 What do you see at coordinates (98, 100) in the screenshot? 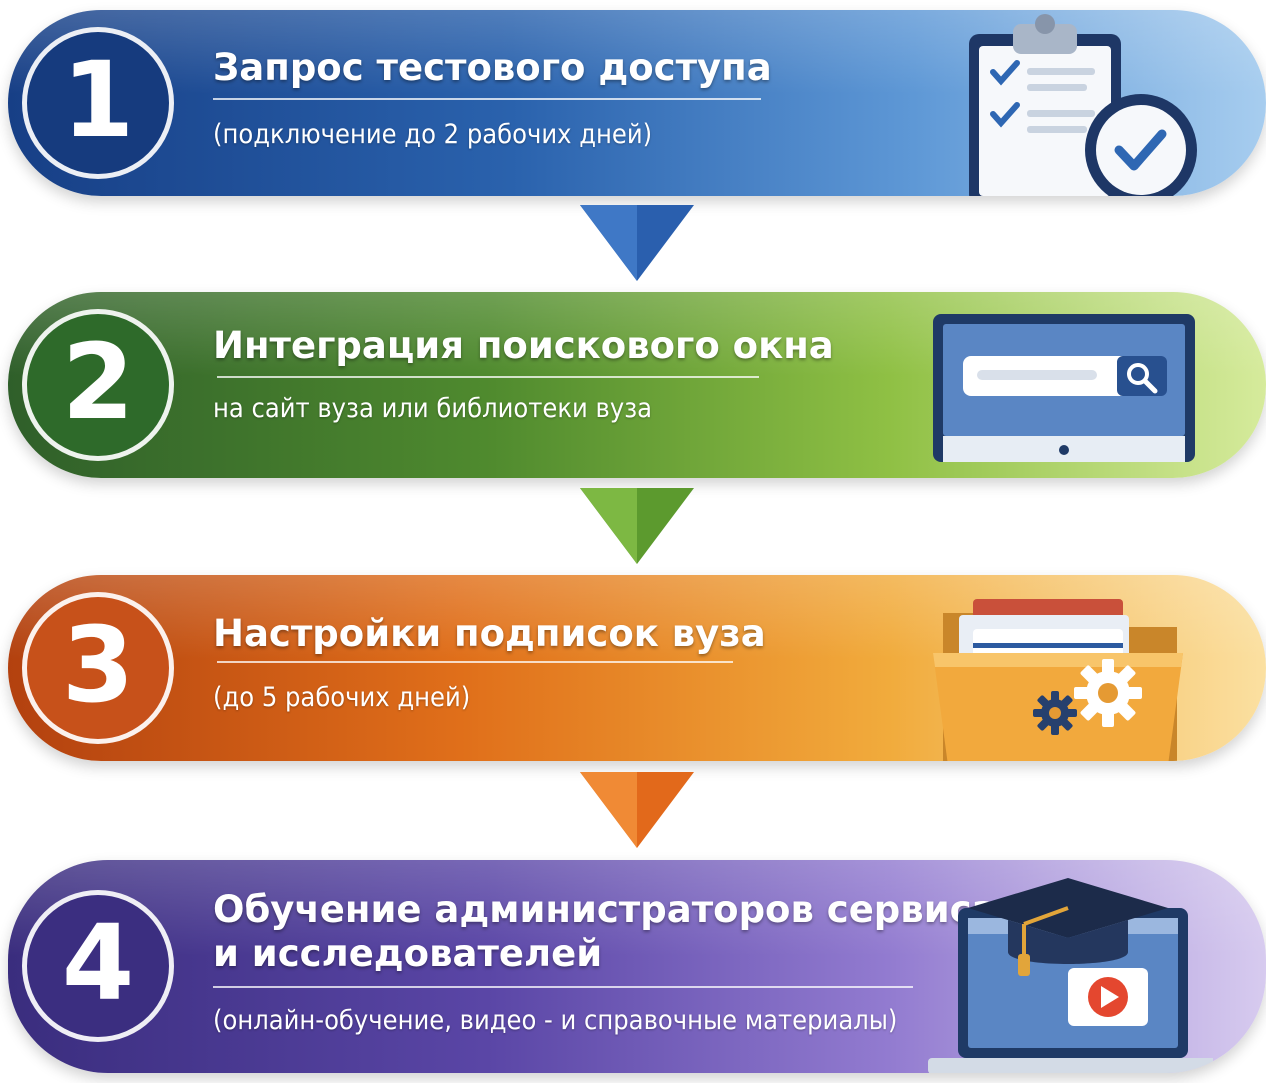
I see `step-number: 1` at bounding box center [98, 100].